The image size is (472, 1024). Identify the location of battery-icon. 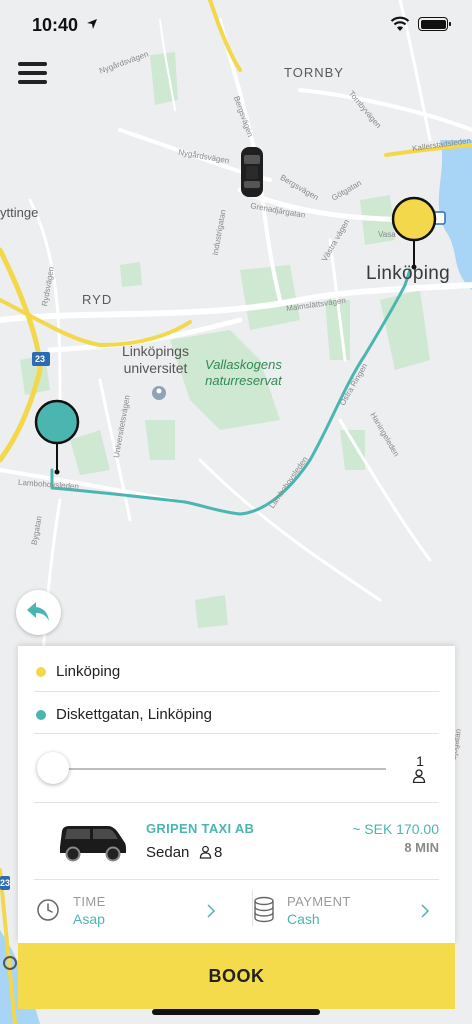
(434, 24).